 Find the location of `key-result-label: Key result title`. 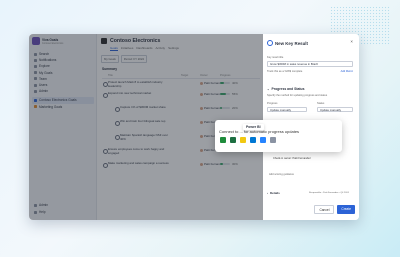

key-result-label: Key result title is located at coordinates (275, 57).